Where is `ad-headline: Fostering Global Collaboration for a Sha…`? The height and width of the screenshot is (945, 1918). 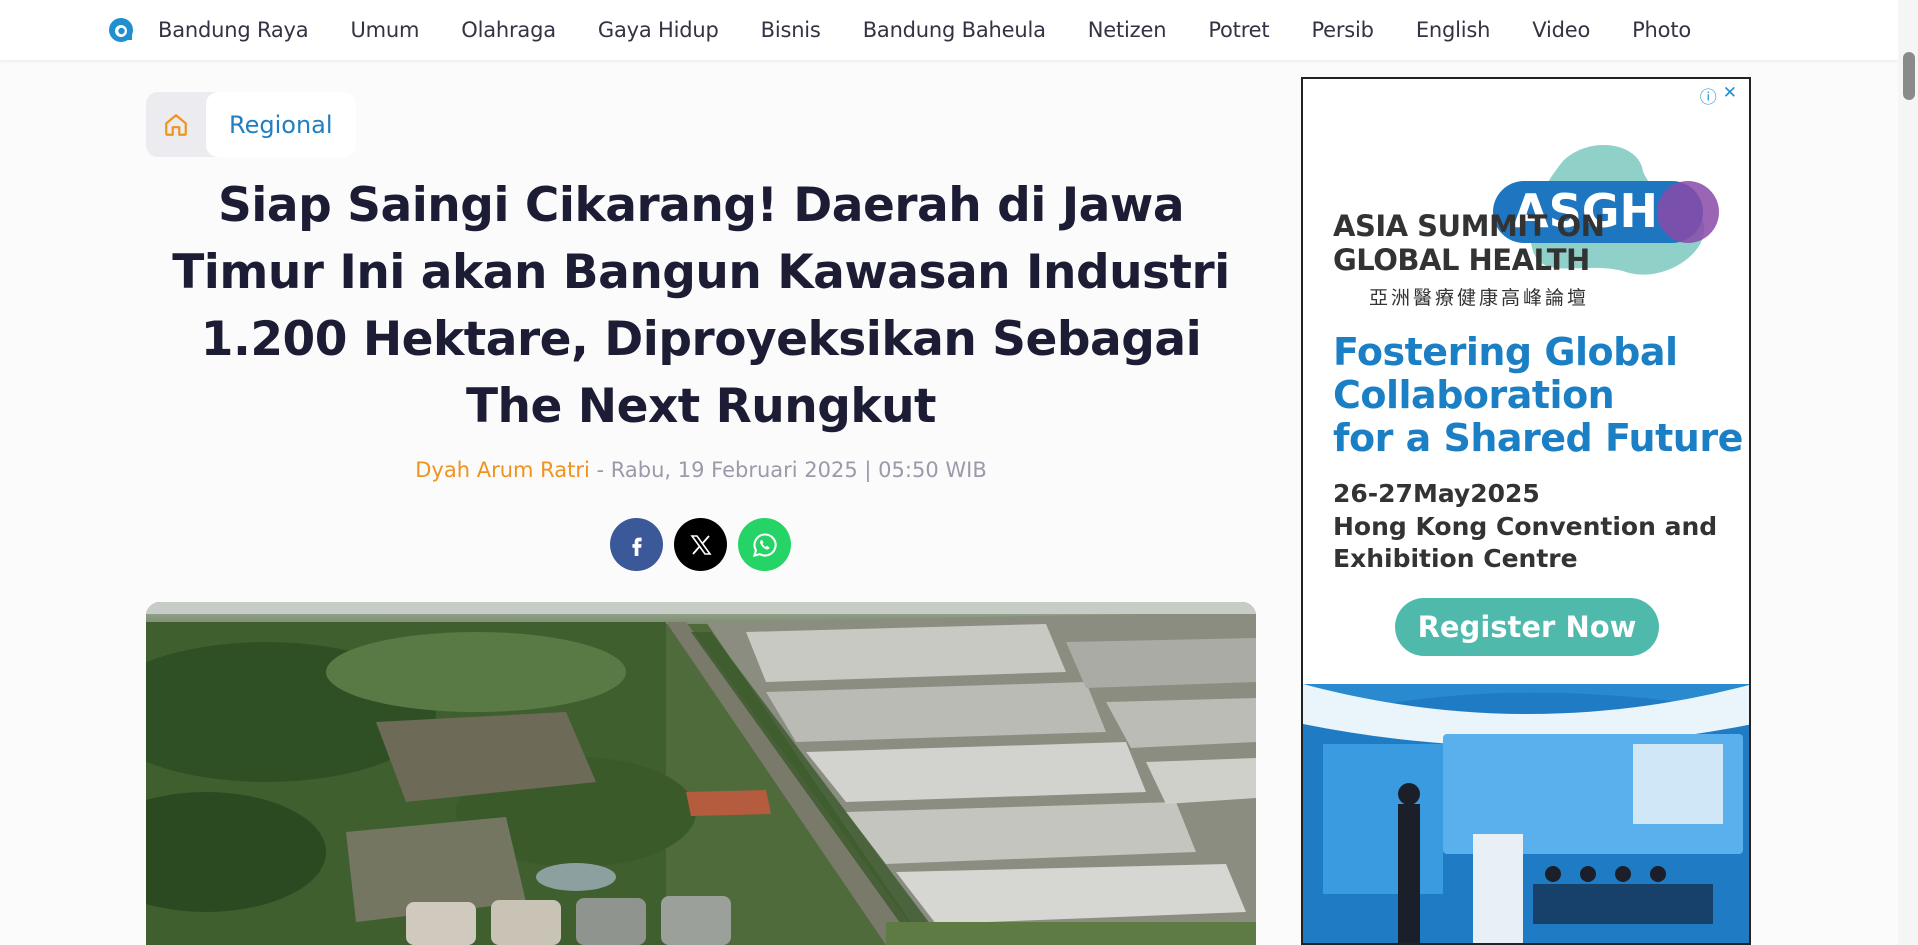 ad-headline: Fostering Global Collaboration for a Sha… is located at coordinates (1538, 395).